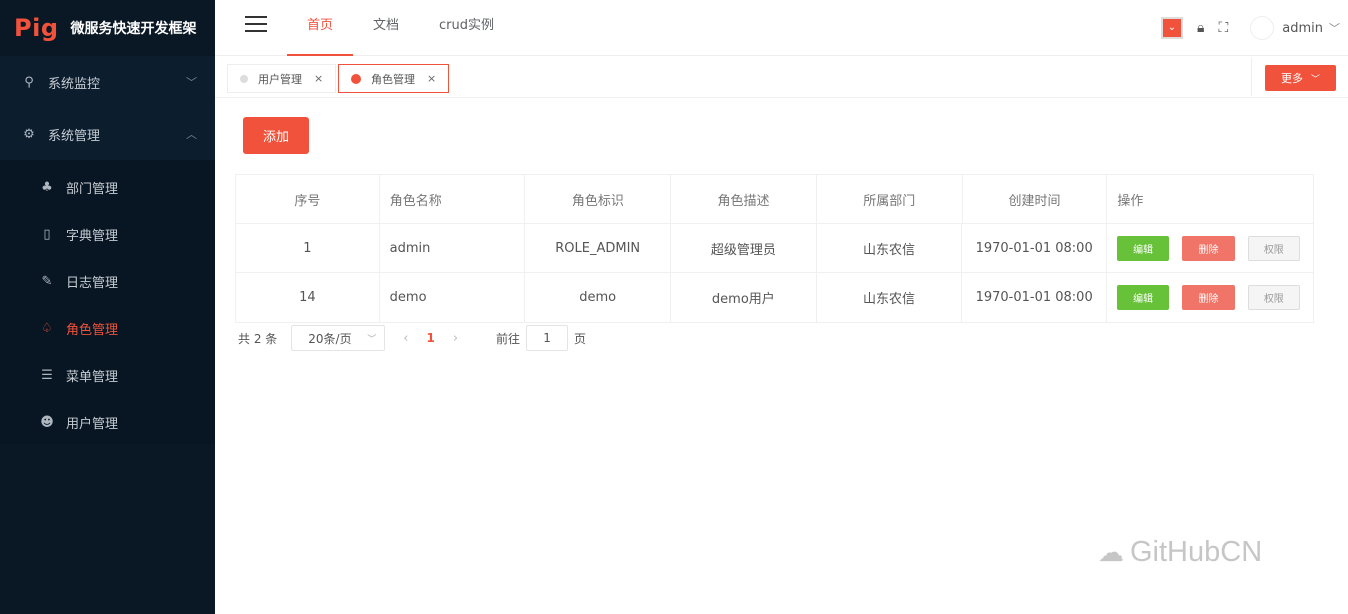  I want to click on pagination: 共 2 条 20条/页 ﹀ ‹ 1 › 前往 1 页, so click(412, 338).